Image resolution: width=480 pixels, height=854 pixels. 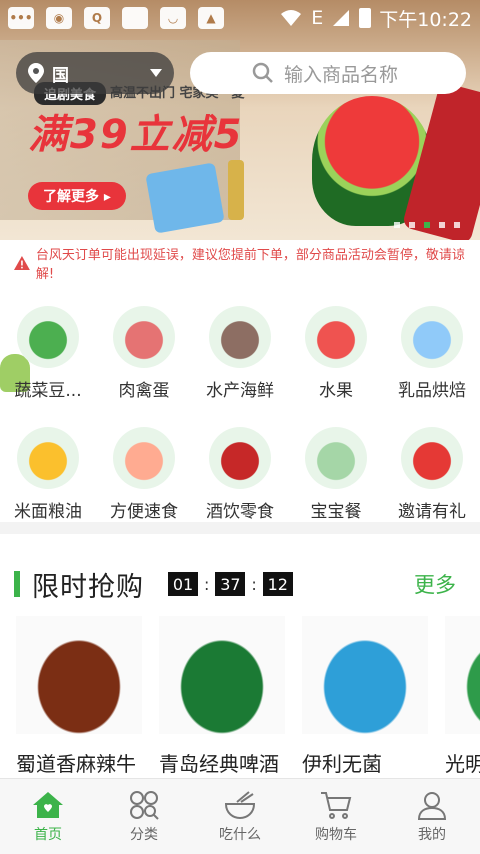 I want to click on category-item: 宝宝餐, so click(x=336, y=474).